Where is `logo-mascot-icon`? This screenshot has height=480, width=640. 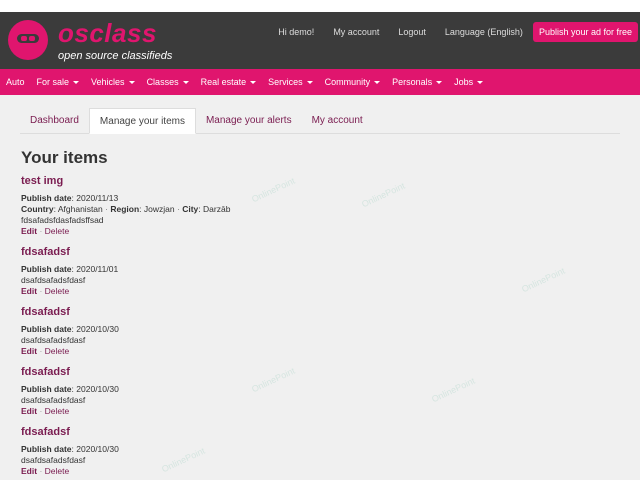 logo-mascot-icon is located at coordinates (28, 40).